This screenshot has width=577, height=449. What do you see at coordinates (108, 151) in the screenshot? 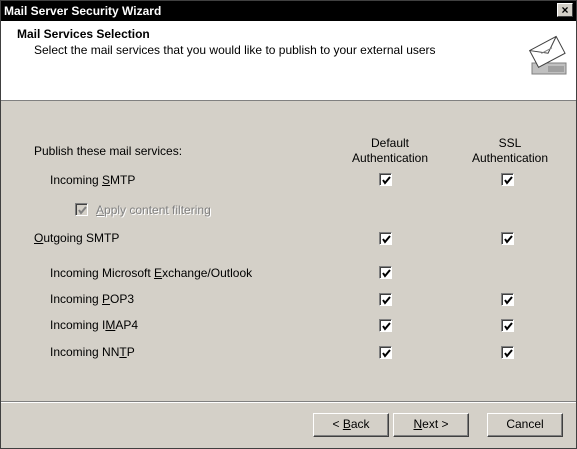
I see `section-label: Publish these mail services:` at bounding box center [108, 151].